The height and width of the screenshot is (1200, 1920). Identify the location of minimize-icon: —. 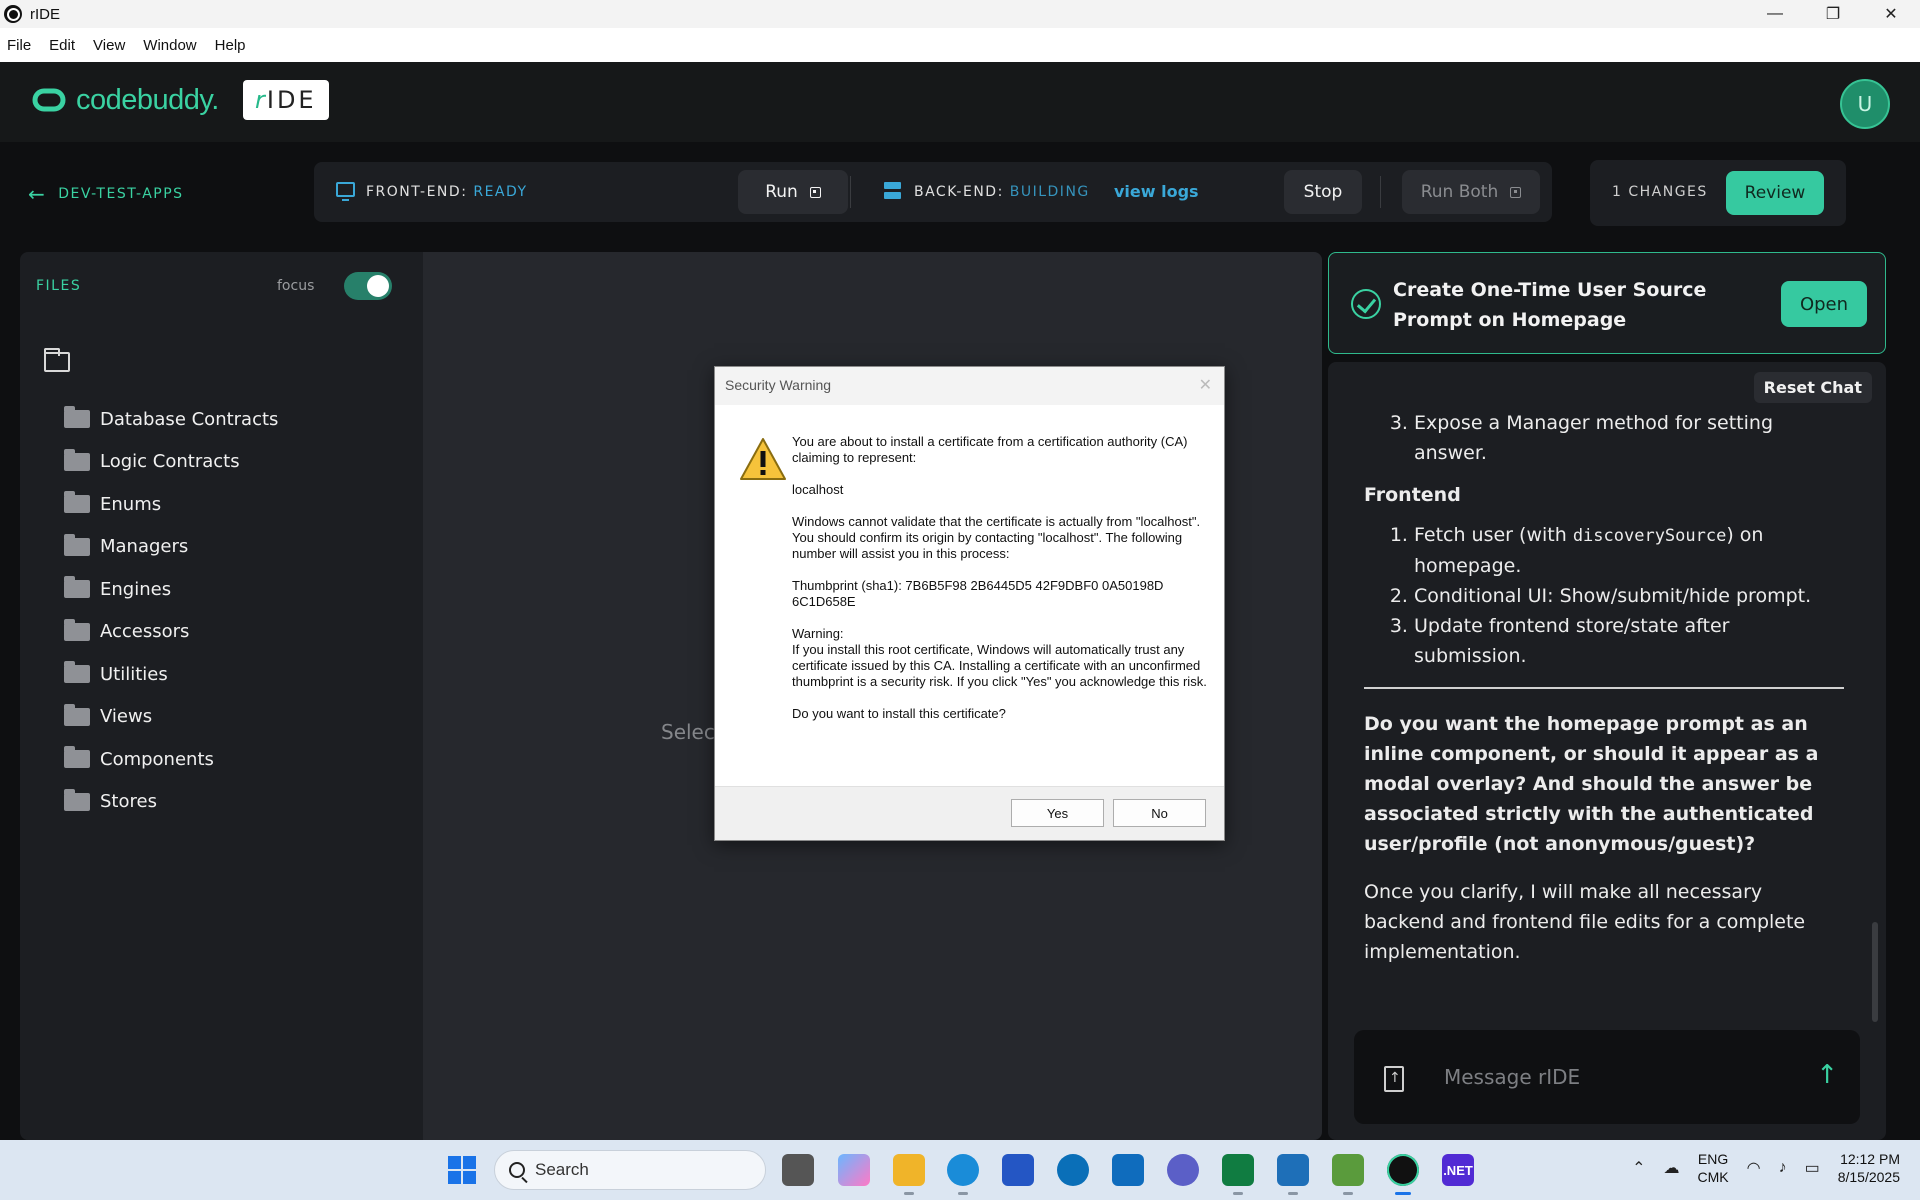
(1775, 14).